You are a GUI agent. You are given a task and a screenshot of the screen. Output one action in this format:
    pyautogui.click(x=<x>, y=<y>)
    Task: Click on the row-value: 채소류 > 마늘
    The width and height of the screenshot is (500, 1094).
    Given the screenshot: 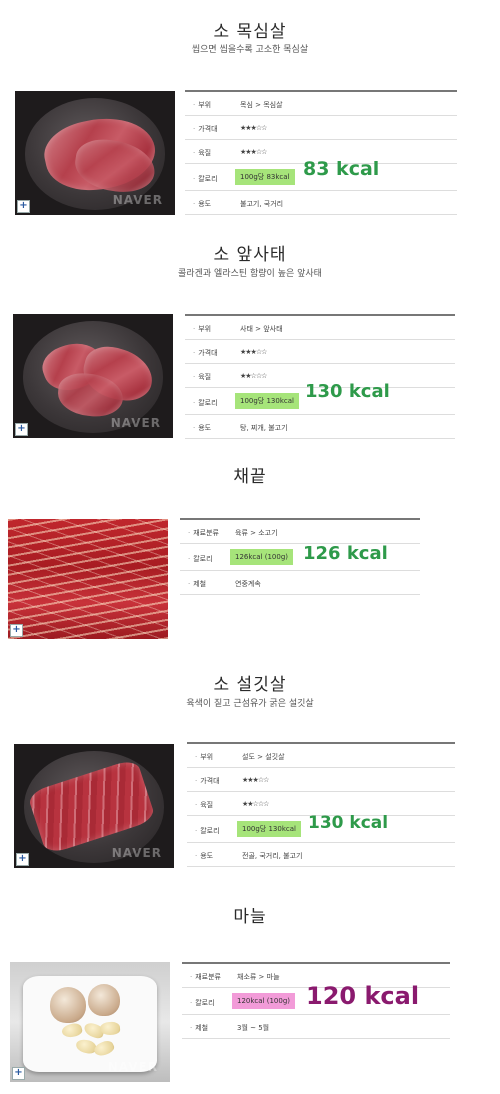 What is the action you would take?
    pyautogui.click(x=258, y=977)
    